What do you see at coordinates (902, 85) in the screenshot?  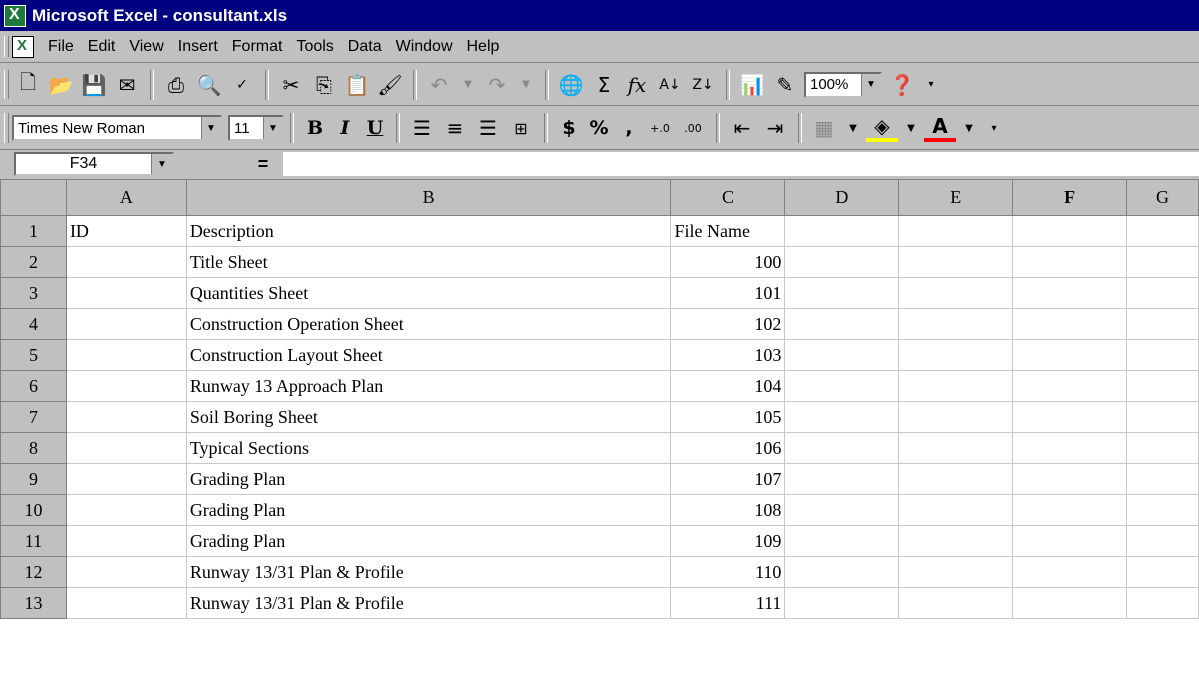 I see `help-icon: ❓` at bounding box center [902, 85].